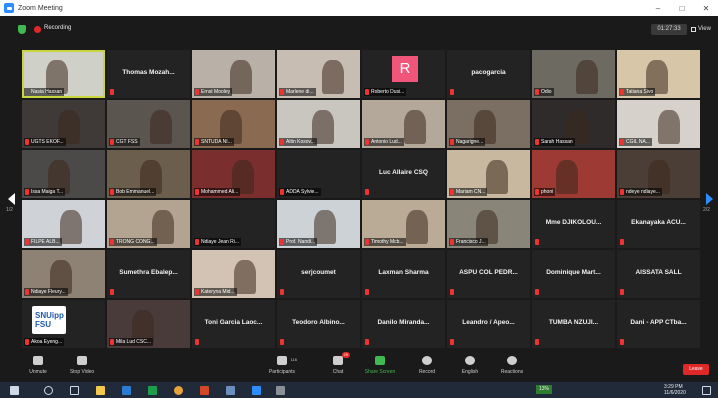 The image size is (718, 398). What do you see at coordinates (152, 390) in the screenshot?
I see `excel-app-icon` at bounding box center [152, 390].